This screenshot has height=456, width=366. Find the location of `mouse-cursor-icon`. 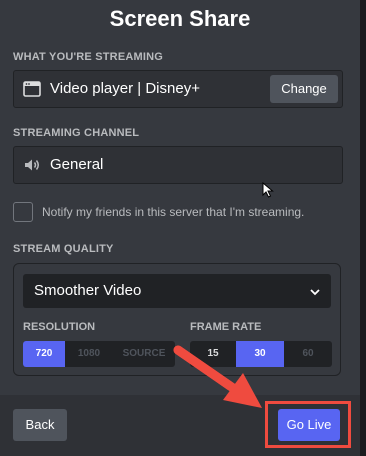

mouse-cursor-icon is located at coordinates (268, 192).